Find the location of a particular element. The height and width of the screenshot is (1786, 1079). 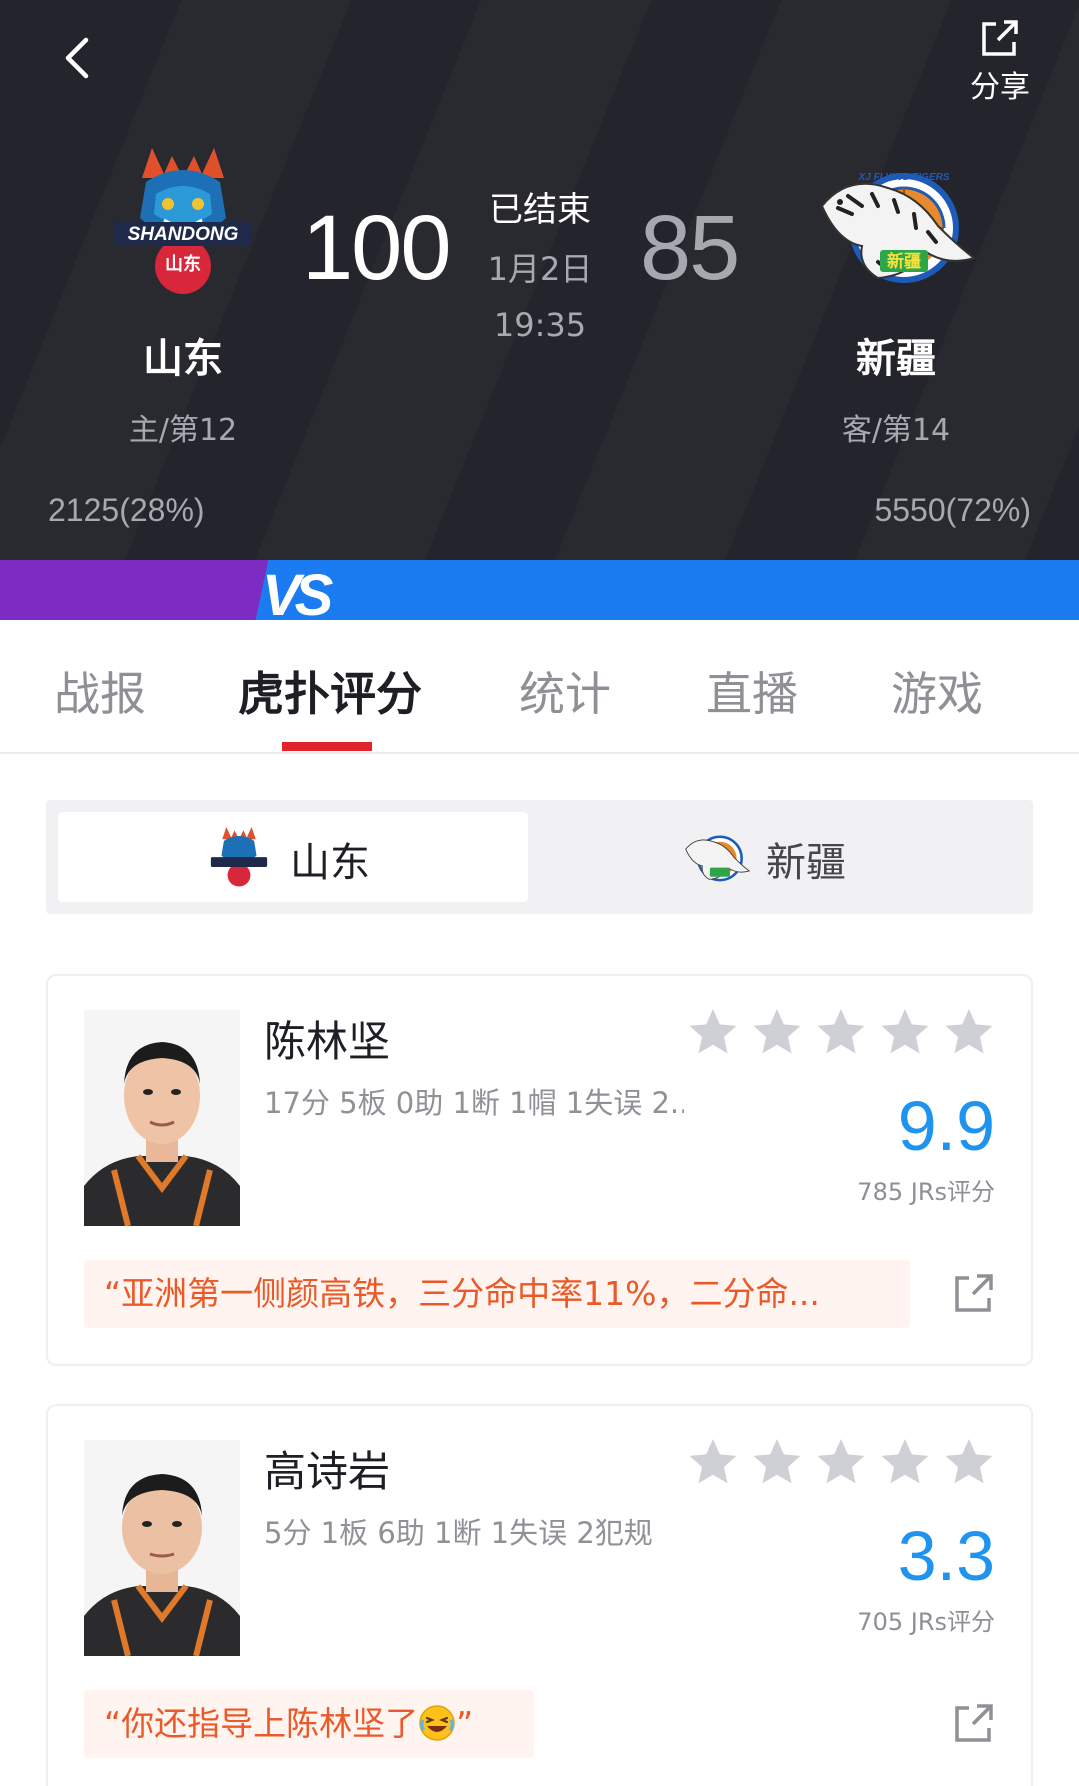

team-switch-xinjiang: 新疆 is located at coordinates (774, 857).